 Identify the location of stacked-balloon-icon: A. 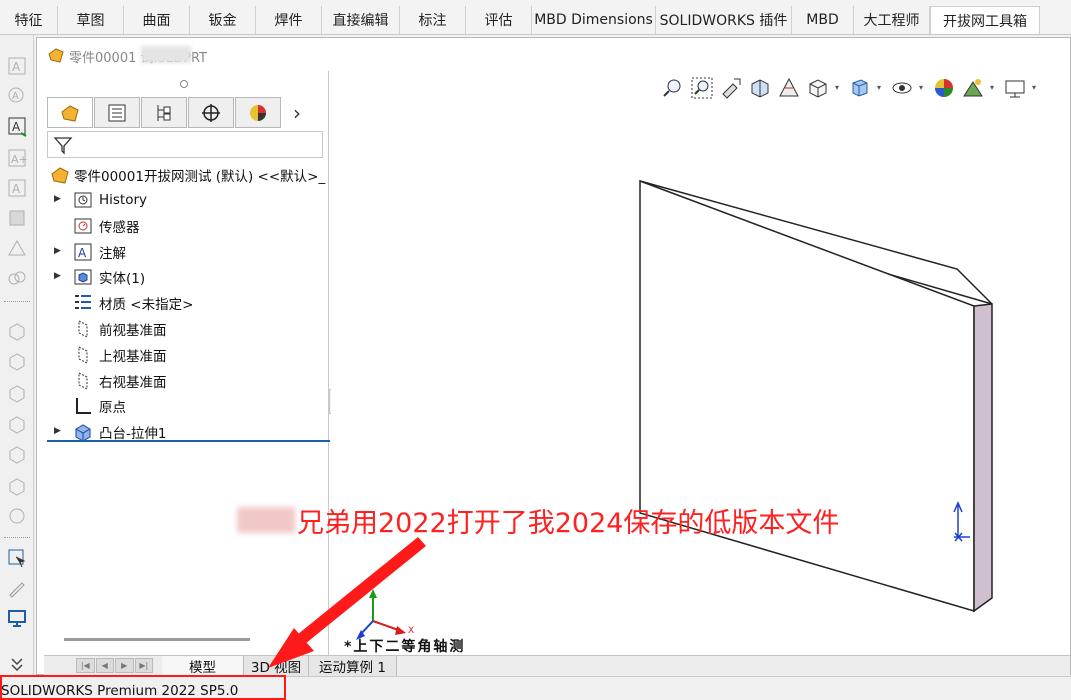
(17, 188).